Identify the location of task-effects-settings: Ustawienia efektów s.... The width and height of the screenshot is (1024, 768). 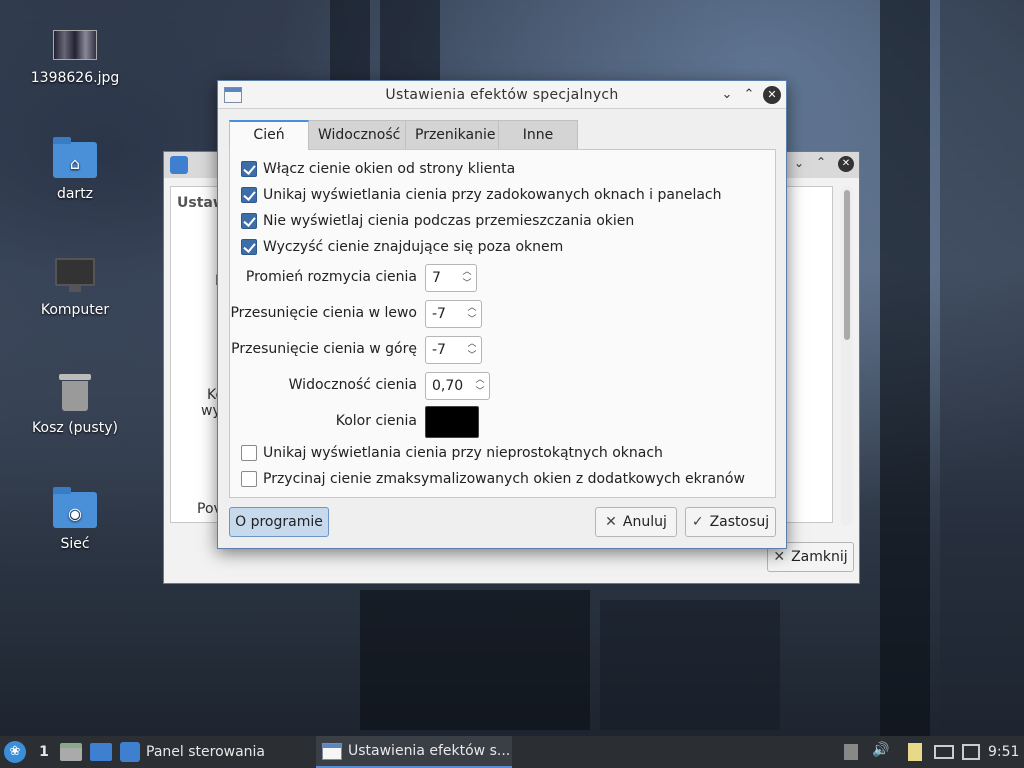
(414, 752).